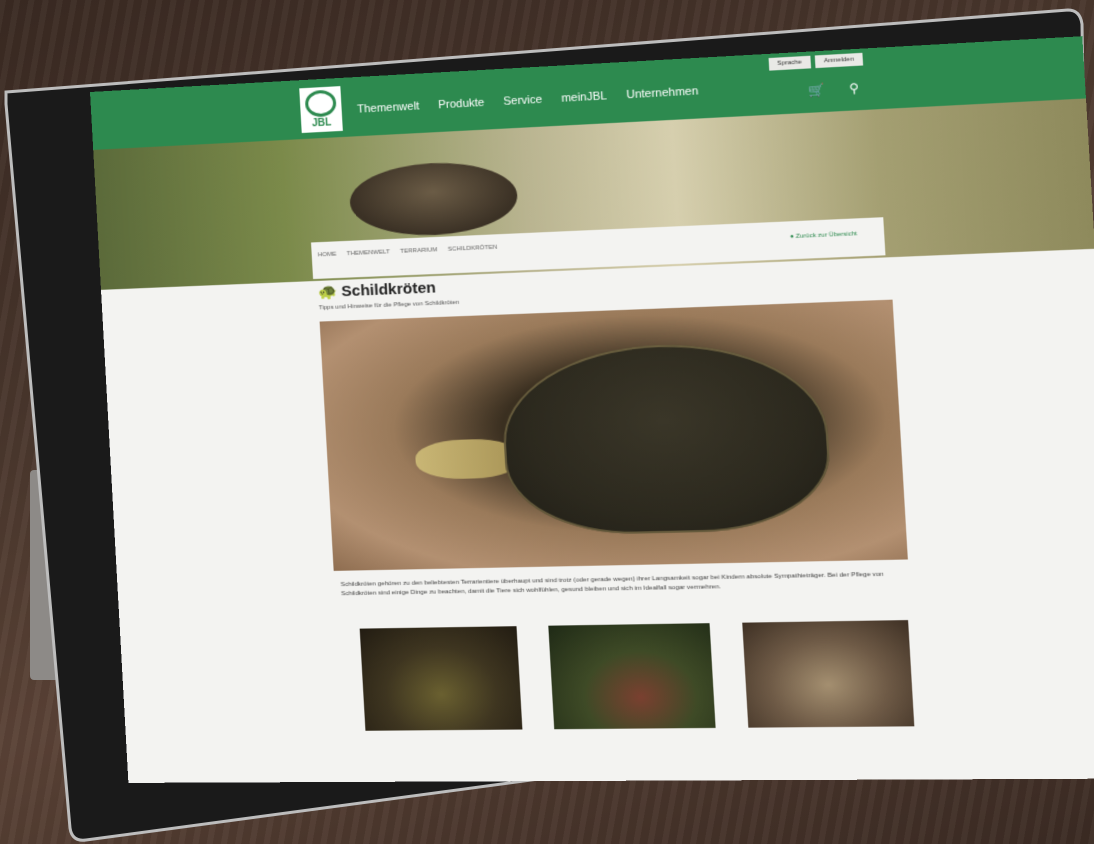  Describe the element at coordinates (790, 63) in the screenshot. I see `language-button: Sprache` at that location.